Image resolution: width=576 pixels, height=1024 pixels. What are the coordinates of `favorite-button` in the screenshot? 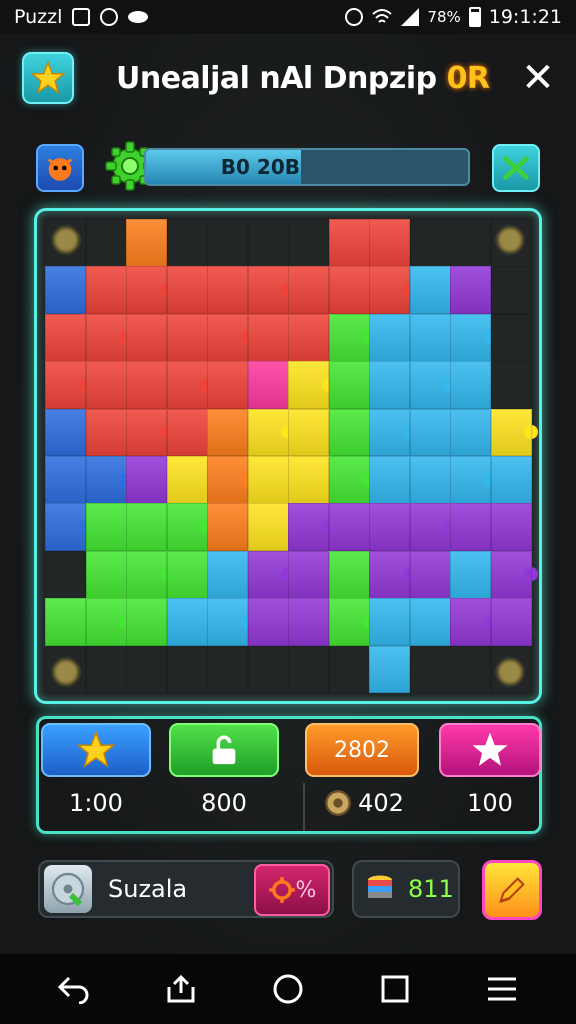 It's located at (490, 750).